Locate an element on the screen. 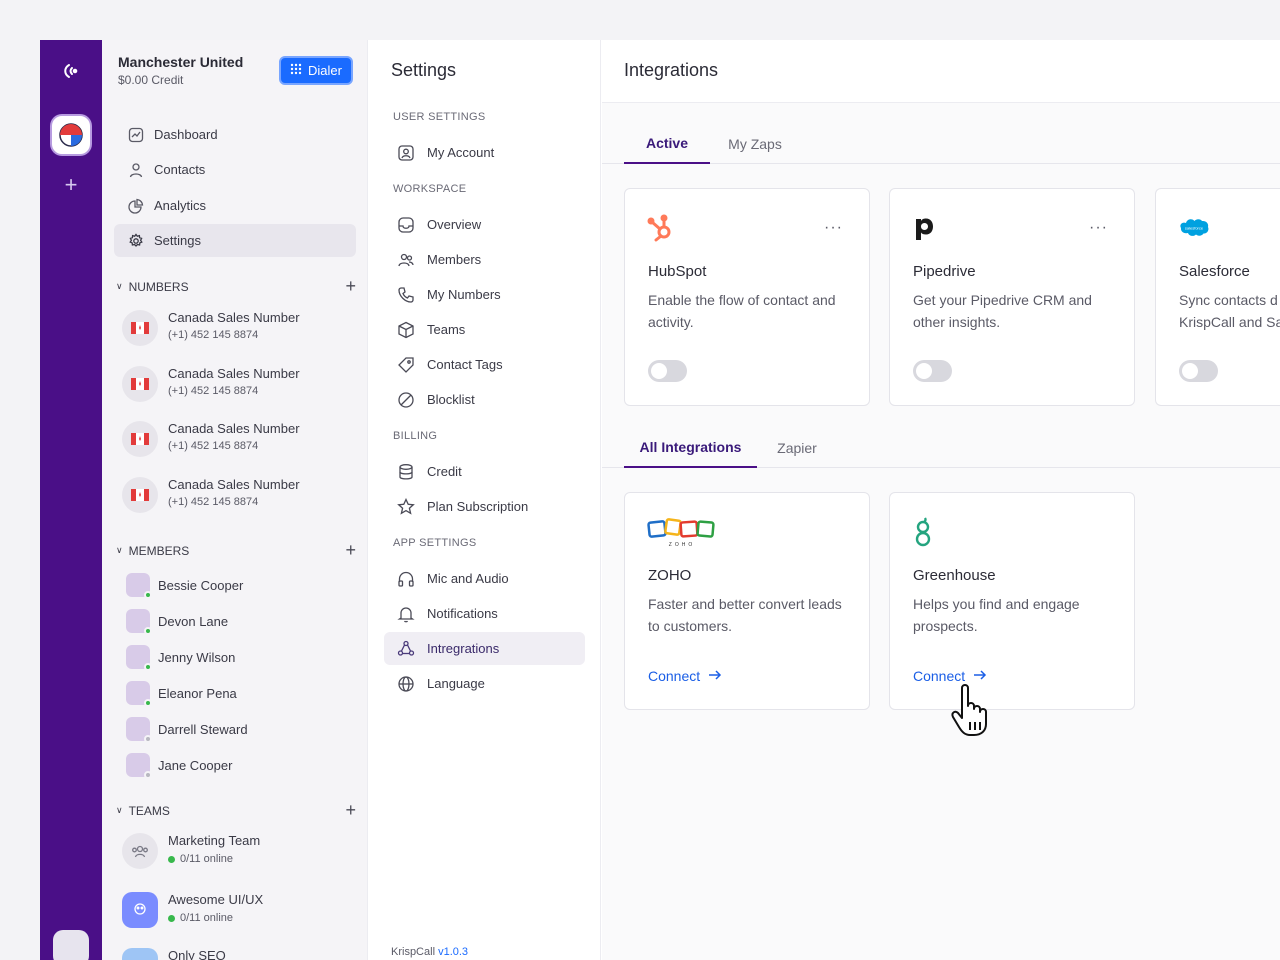 This screenshot has height=960, width=1280. globe-icon is located at coordinates (406, 684).